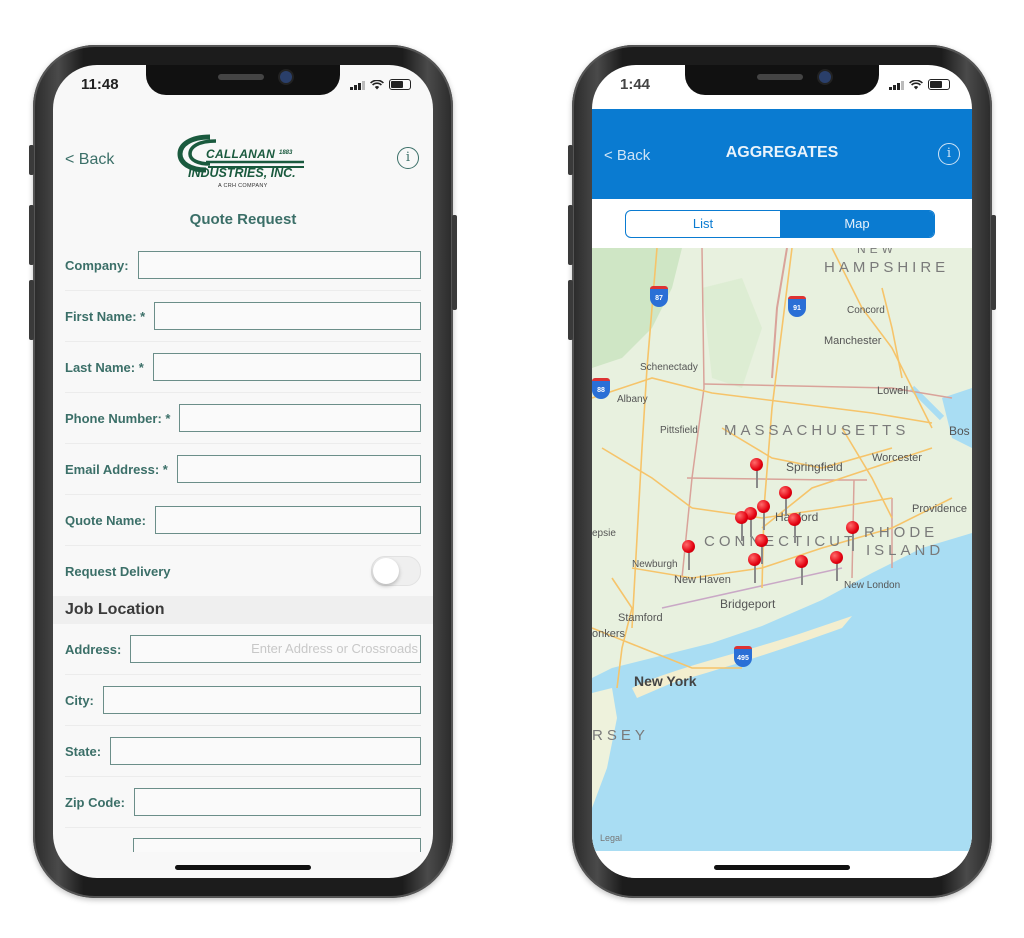 The width and height of the screenshot is (1024, 938). What do you see at coordinates (104, 367) in the screenshot?
I see `last-name-label: Last Name: *` at bounding box center [104, 367].